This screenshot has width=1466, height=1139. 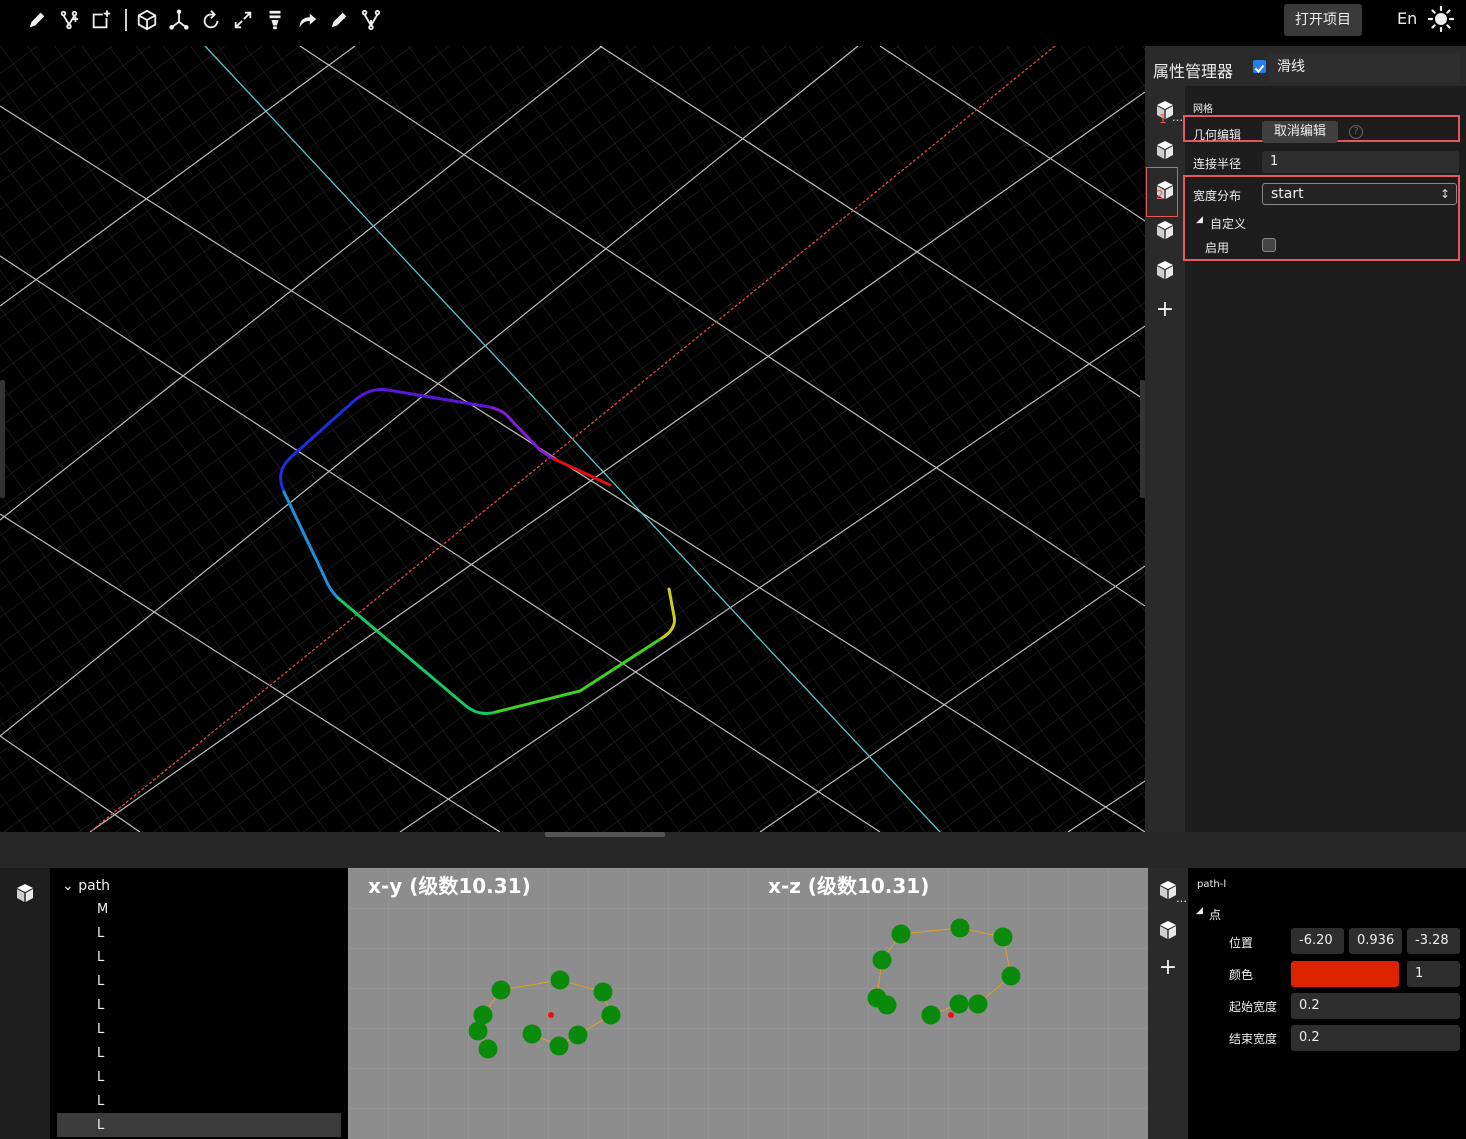 What do you see at coordinates (1217, 196) in the screenshot?
I see `width-distribution-label: 宽度分布` at bounding box center [1217, 196].